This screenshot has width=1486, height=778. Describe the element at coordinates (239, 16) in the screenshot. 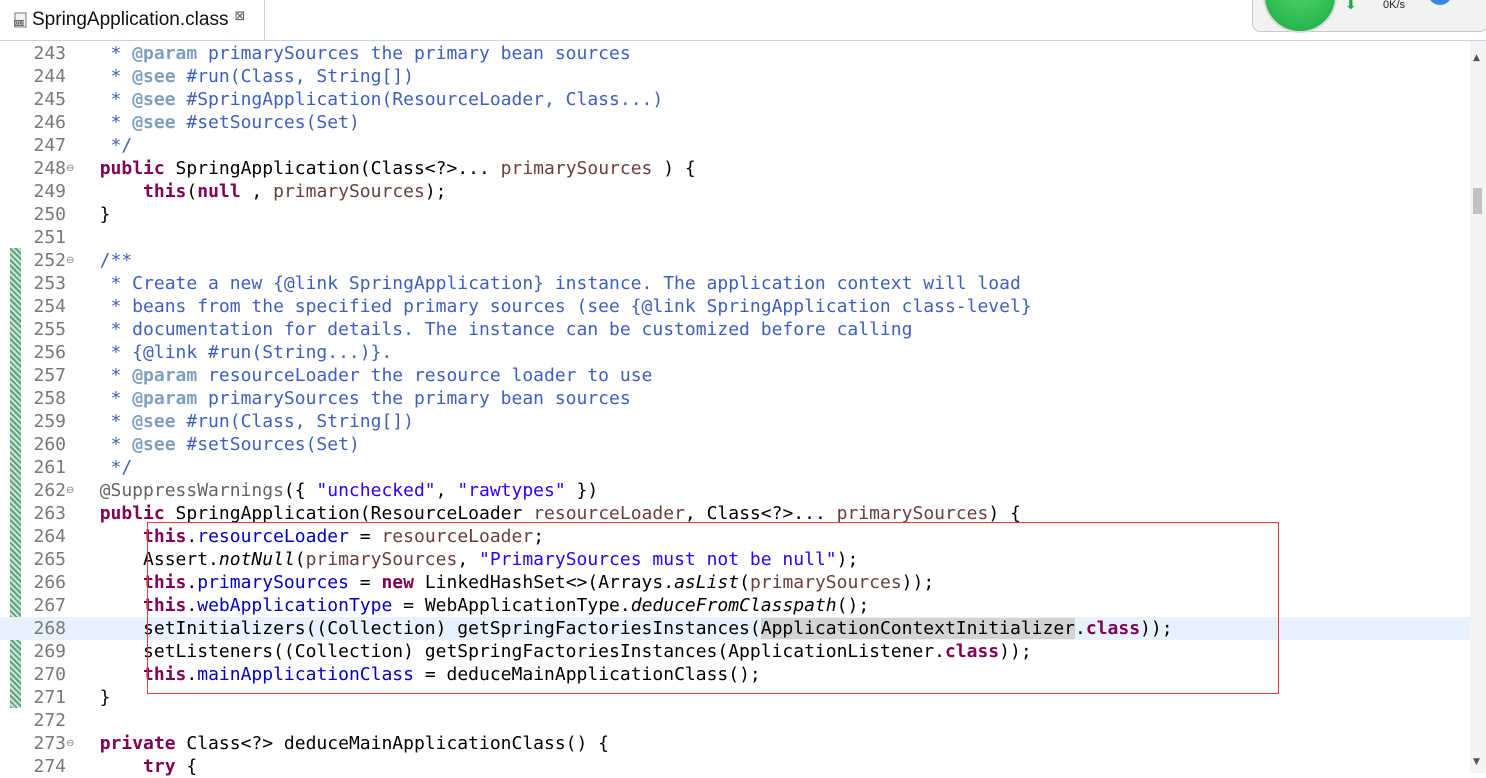

I see `close-icon: ⊠` at that location.